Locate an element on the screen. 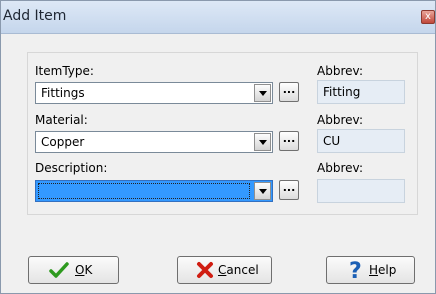 This screenshot has width=436, height=294. close-icon: x is located at coordinates (428, 16).